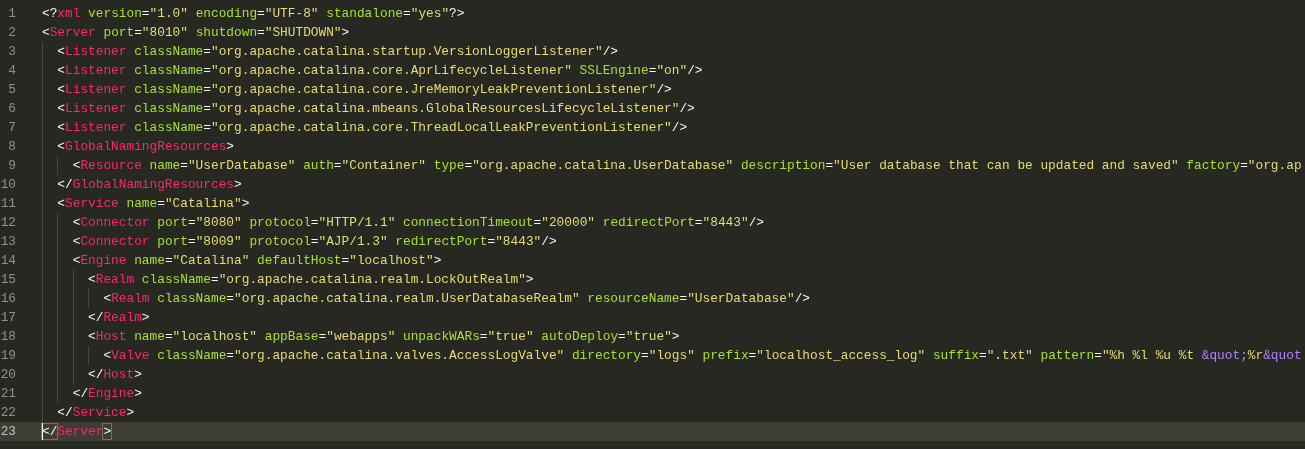  I want to click on line-number: 1, so click(11, 14).